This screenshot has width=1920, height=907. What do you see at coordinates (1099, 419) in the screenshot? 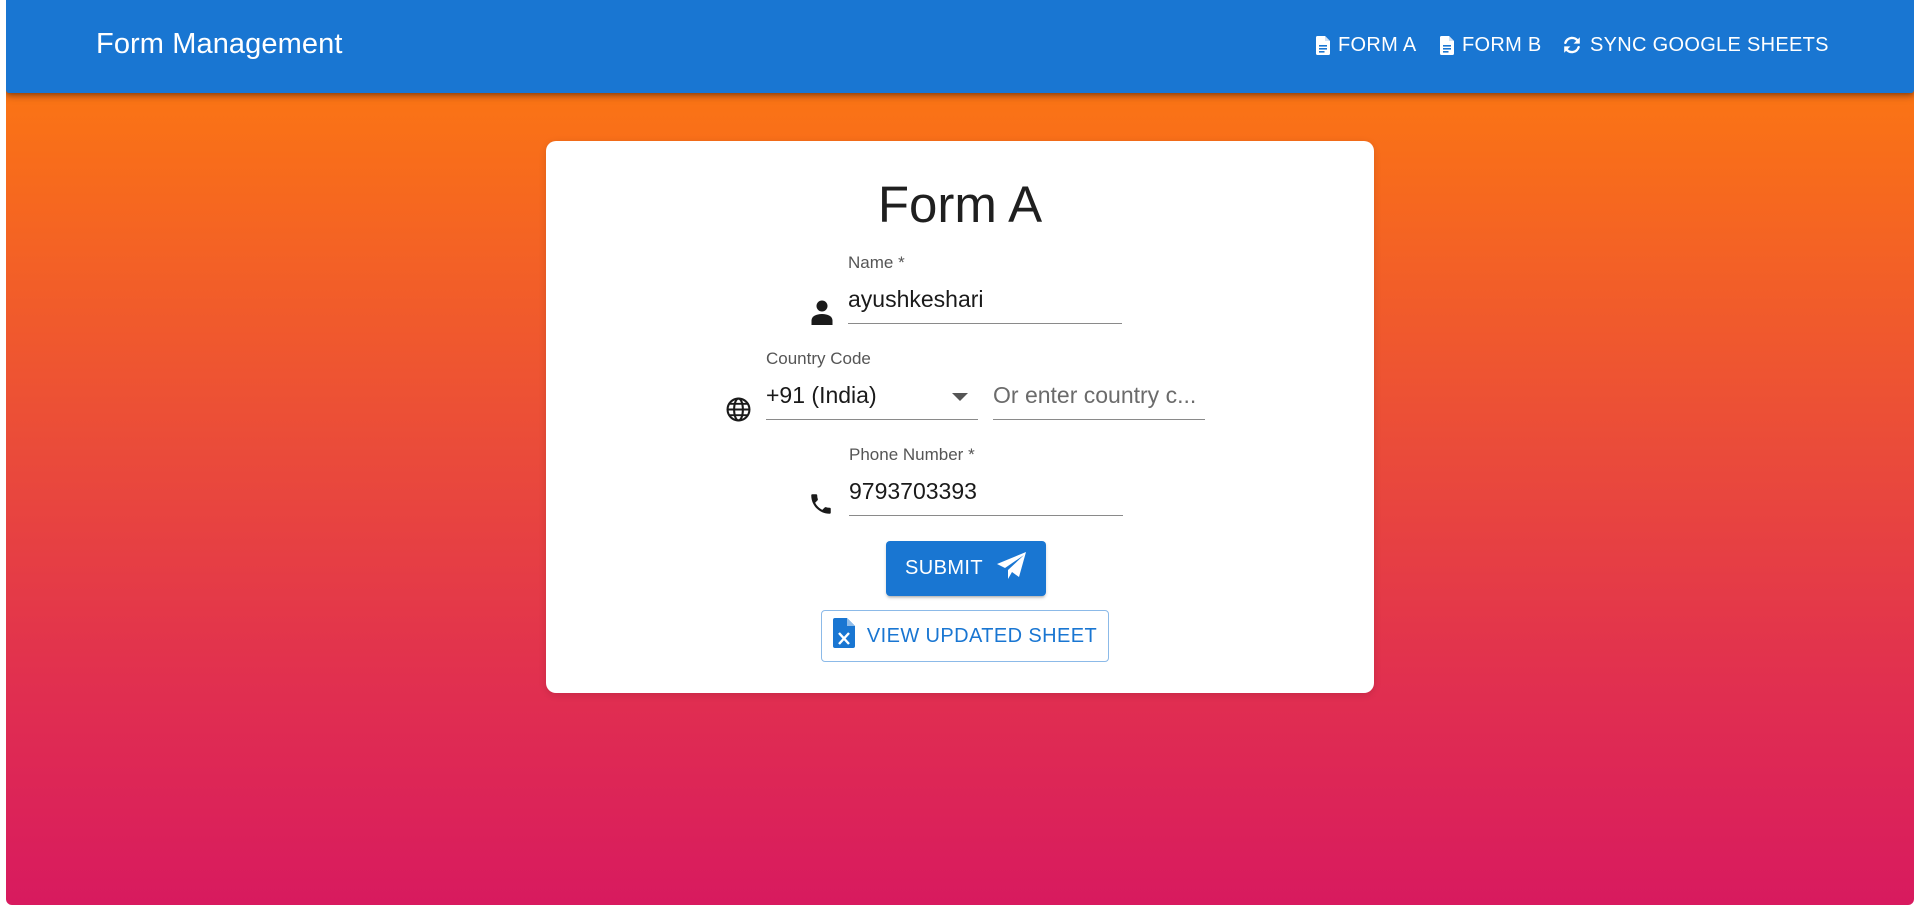
I see `custom-country-code-underline` at bounding box center [1099, 419].